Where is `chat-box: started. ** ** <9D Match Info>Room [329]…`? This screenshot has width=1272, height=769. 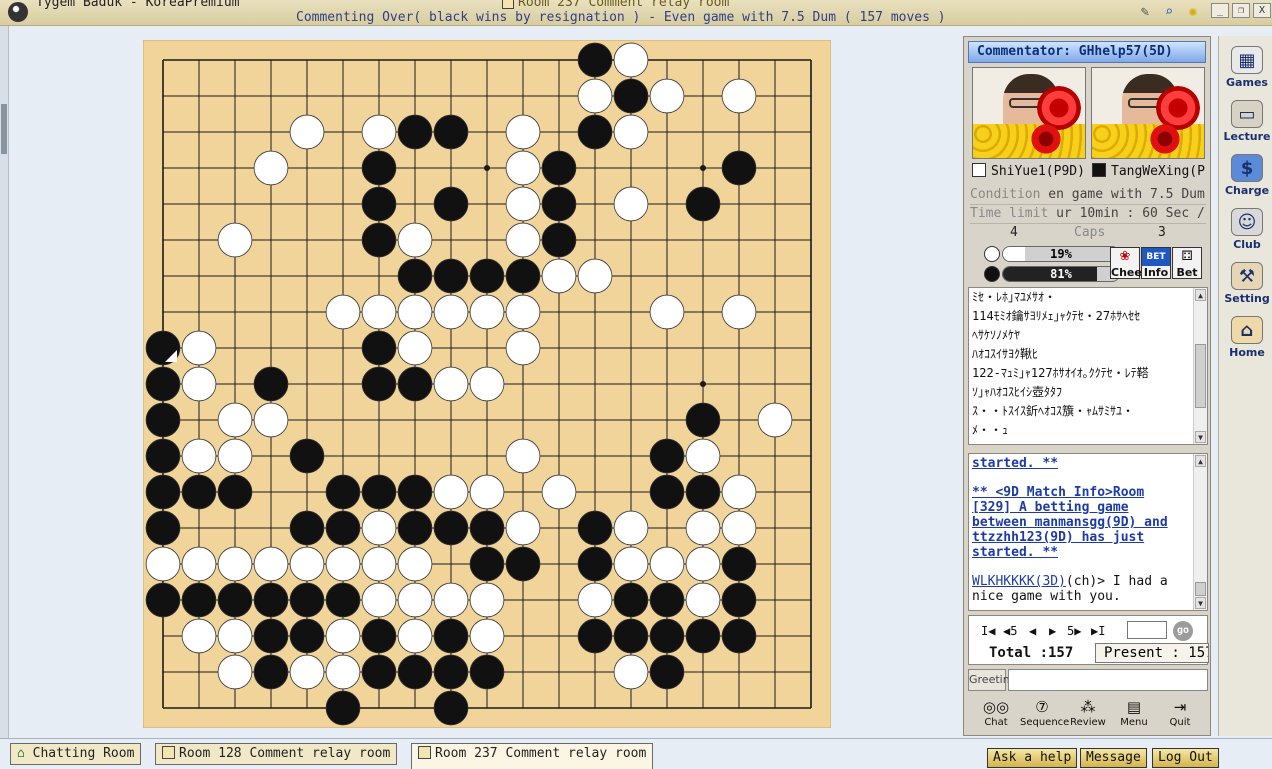 chat-box: started. ** ** <9D Match Info>Room [329]… is located at coordinates (1088, 532).